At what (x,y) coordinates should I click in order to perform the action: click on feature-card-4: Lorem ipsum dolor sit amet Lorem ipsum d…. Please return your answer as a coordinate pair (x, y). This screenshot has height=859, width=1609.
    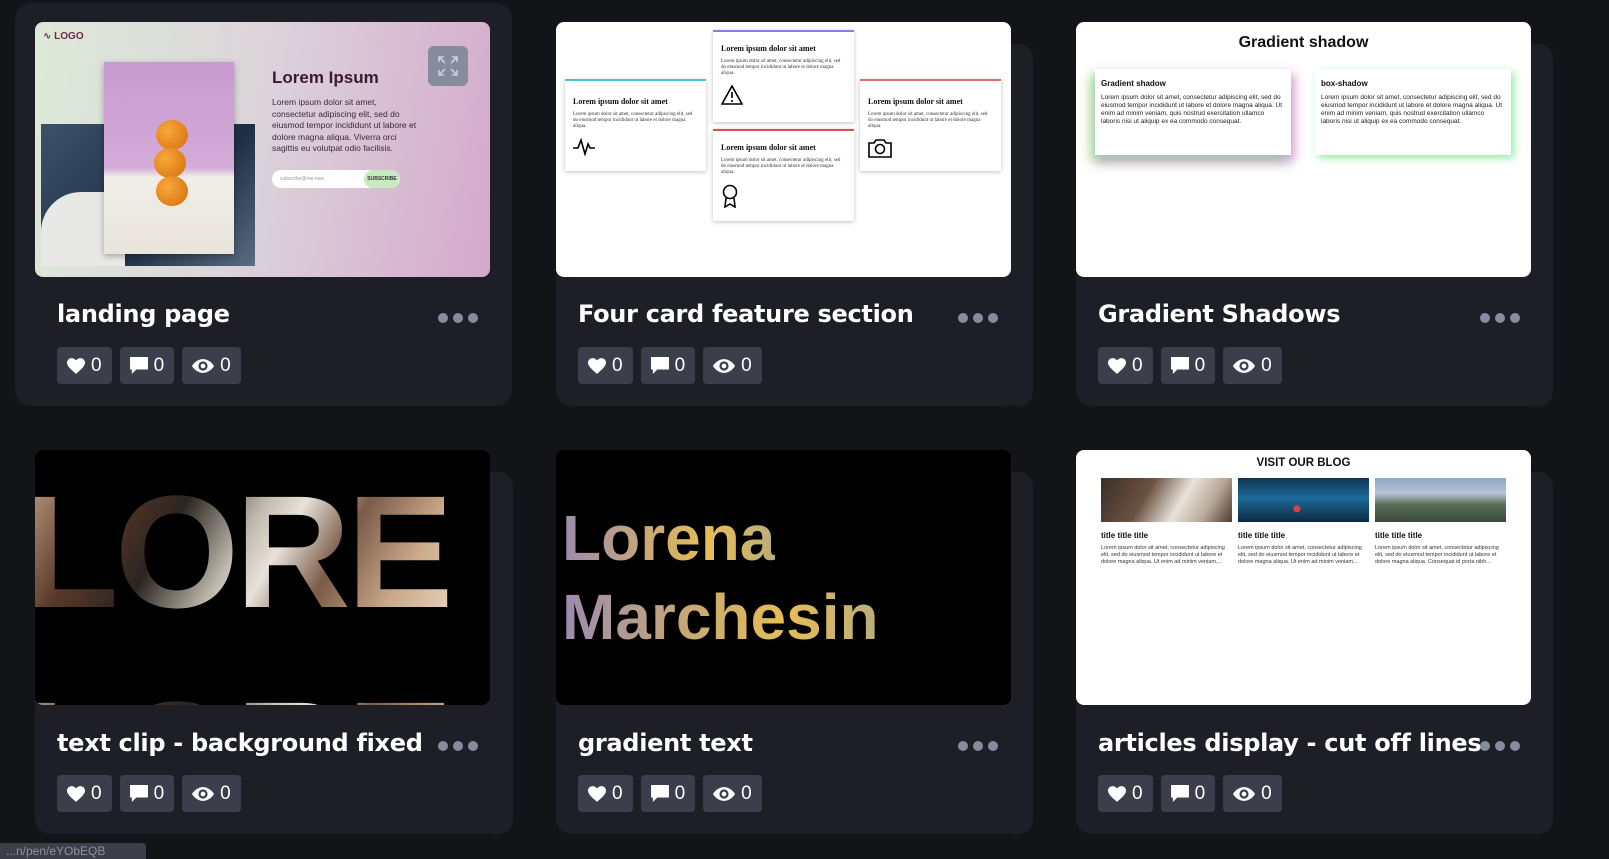
    Looking at the image, I should click on (930, 125).